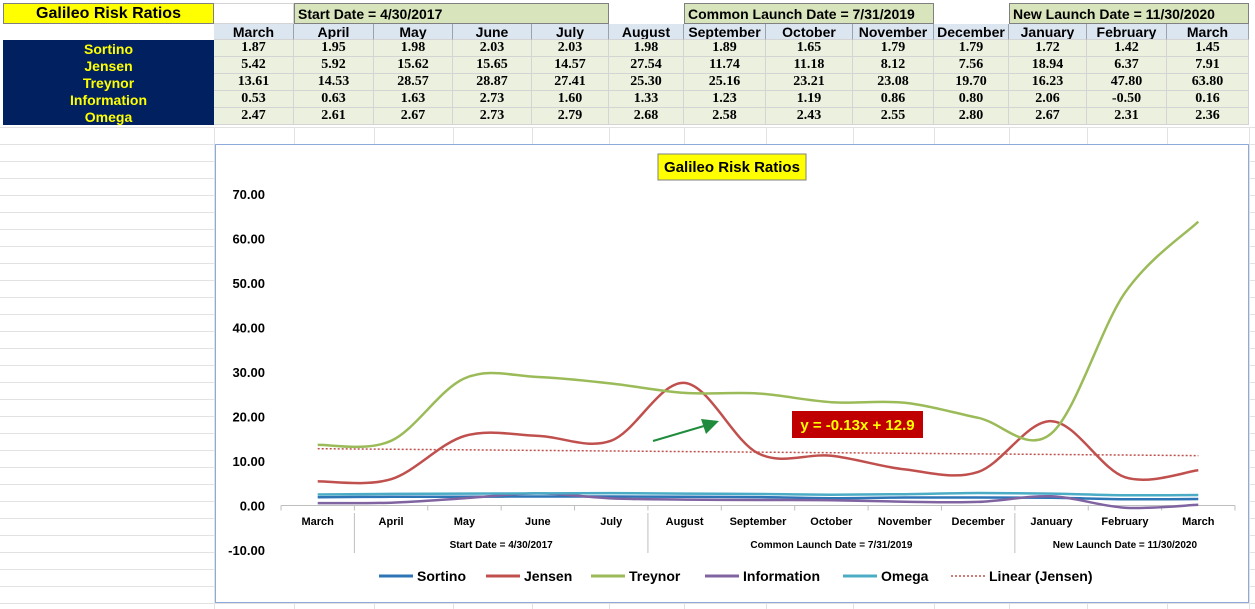 The height and width of the screenshot is (609, 1255). What do you see at coordinates (725, 116) in the screenshot?
I see `value-cell: 2.58` at bounding box center [725, 116].